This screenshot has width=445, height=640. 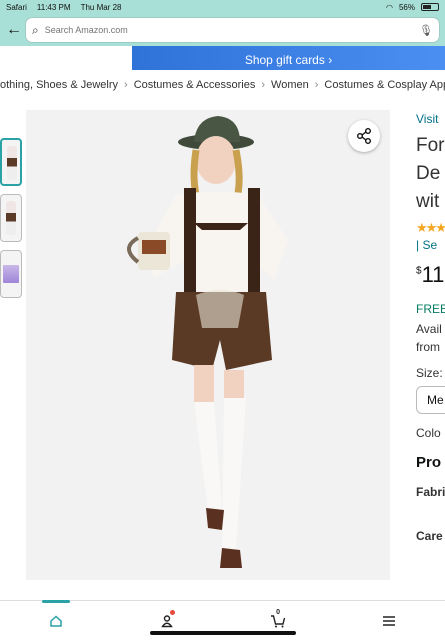 What do you see at coordinates (290, 85) in the screenshot?
I see `breadcrumb-item: Women` at bounding box center [290, 85].